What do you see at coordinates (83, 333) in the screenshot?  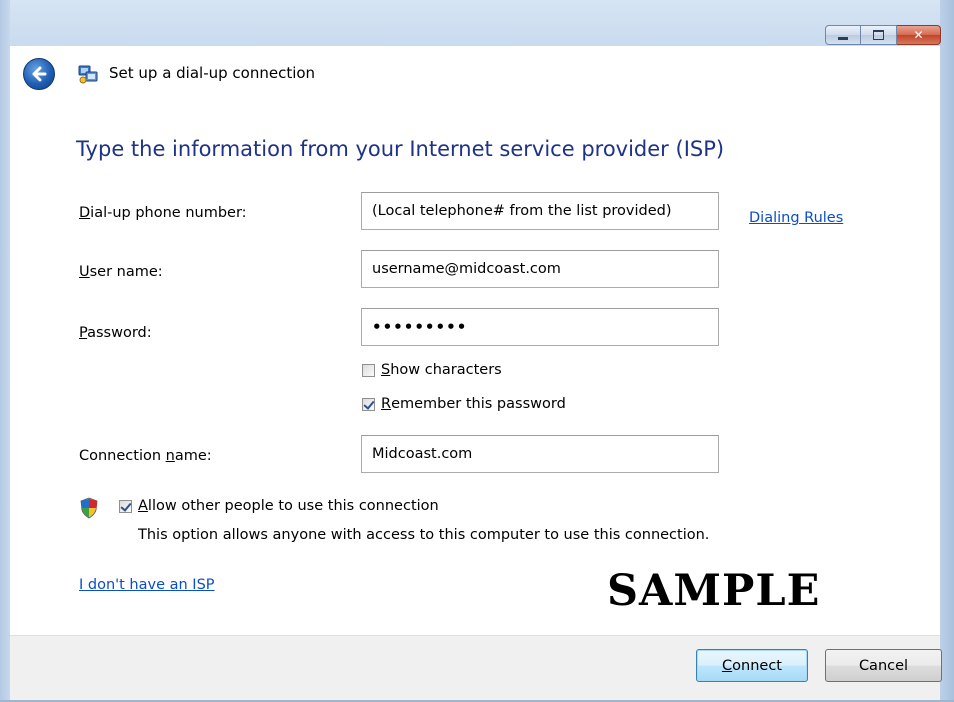 I see `password-label-accel: P` at bounding box center [83, 333].